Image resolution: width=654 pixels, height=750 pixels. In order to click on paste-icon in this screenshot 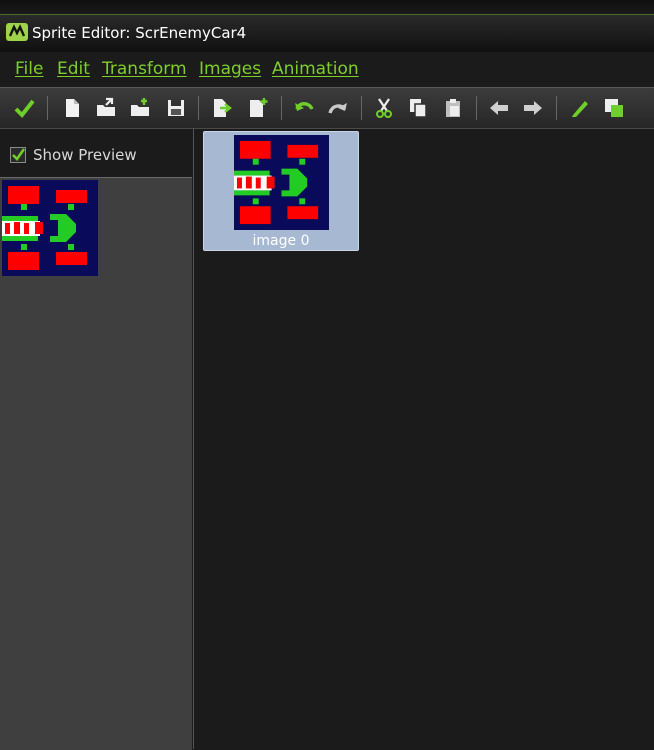, I will do `click(453, 108)`.